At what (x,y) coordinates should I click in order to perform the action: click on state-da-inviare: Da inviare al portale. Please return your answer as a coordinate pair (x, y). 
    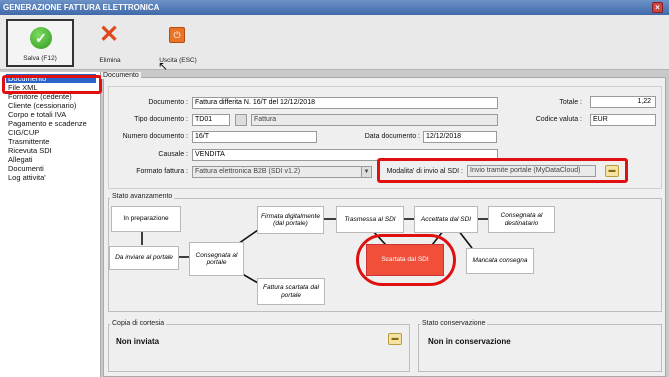
    Looking at the image, I should click on (144, 258).